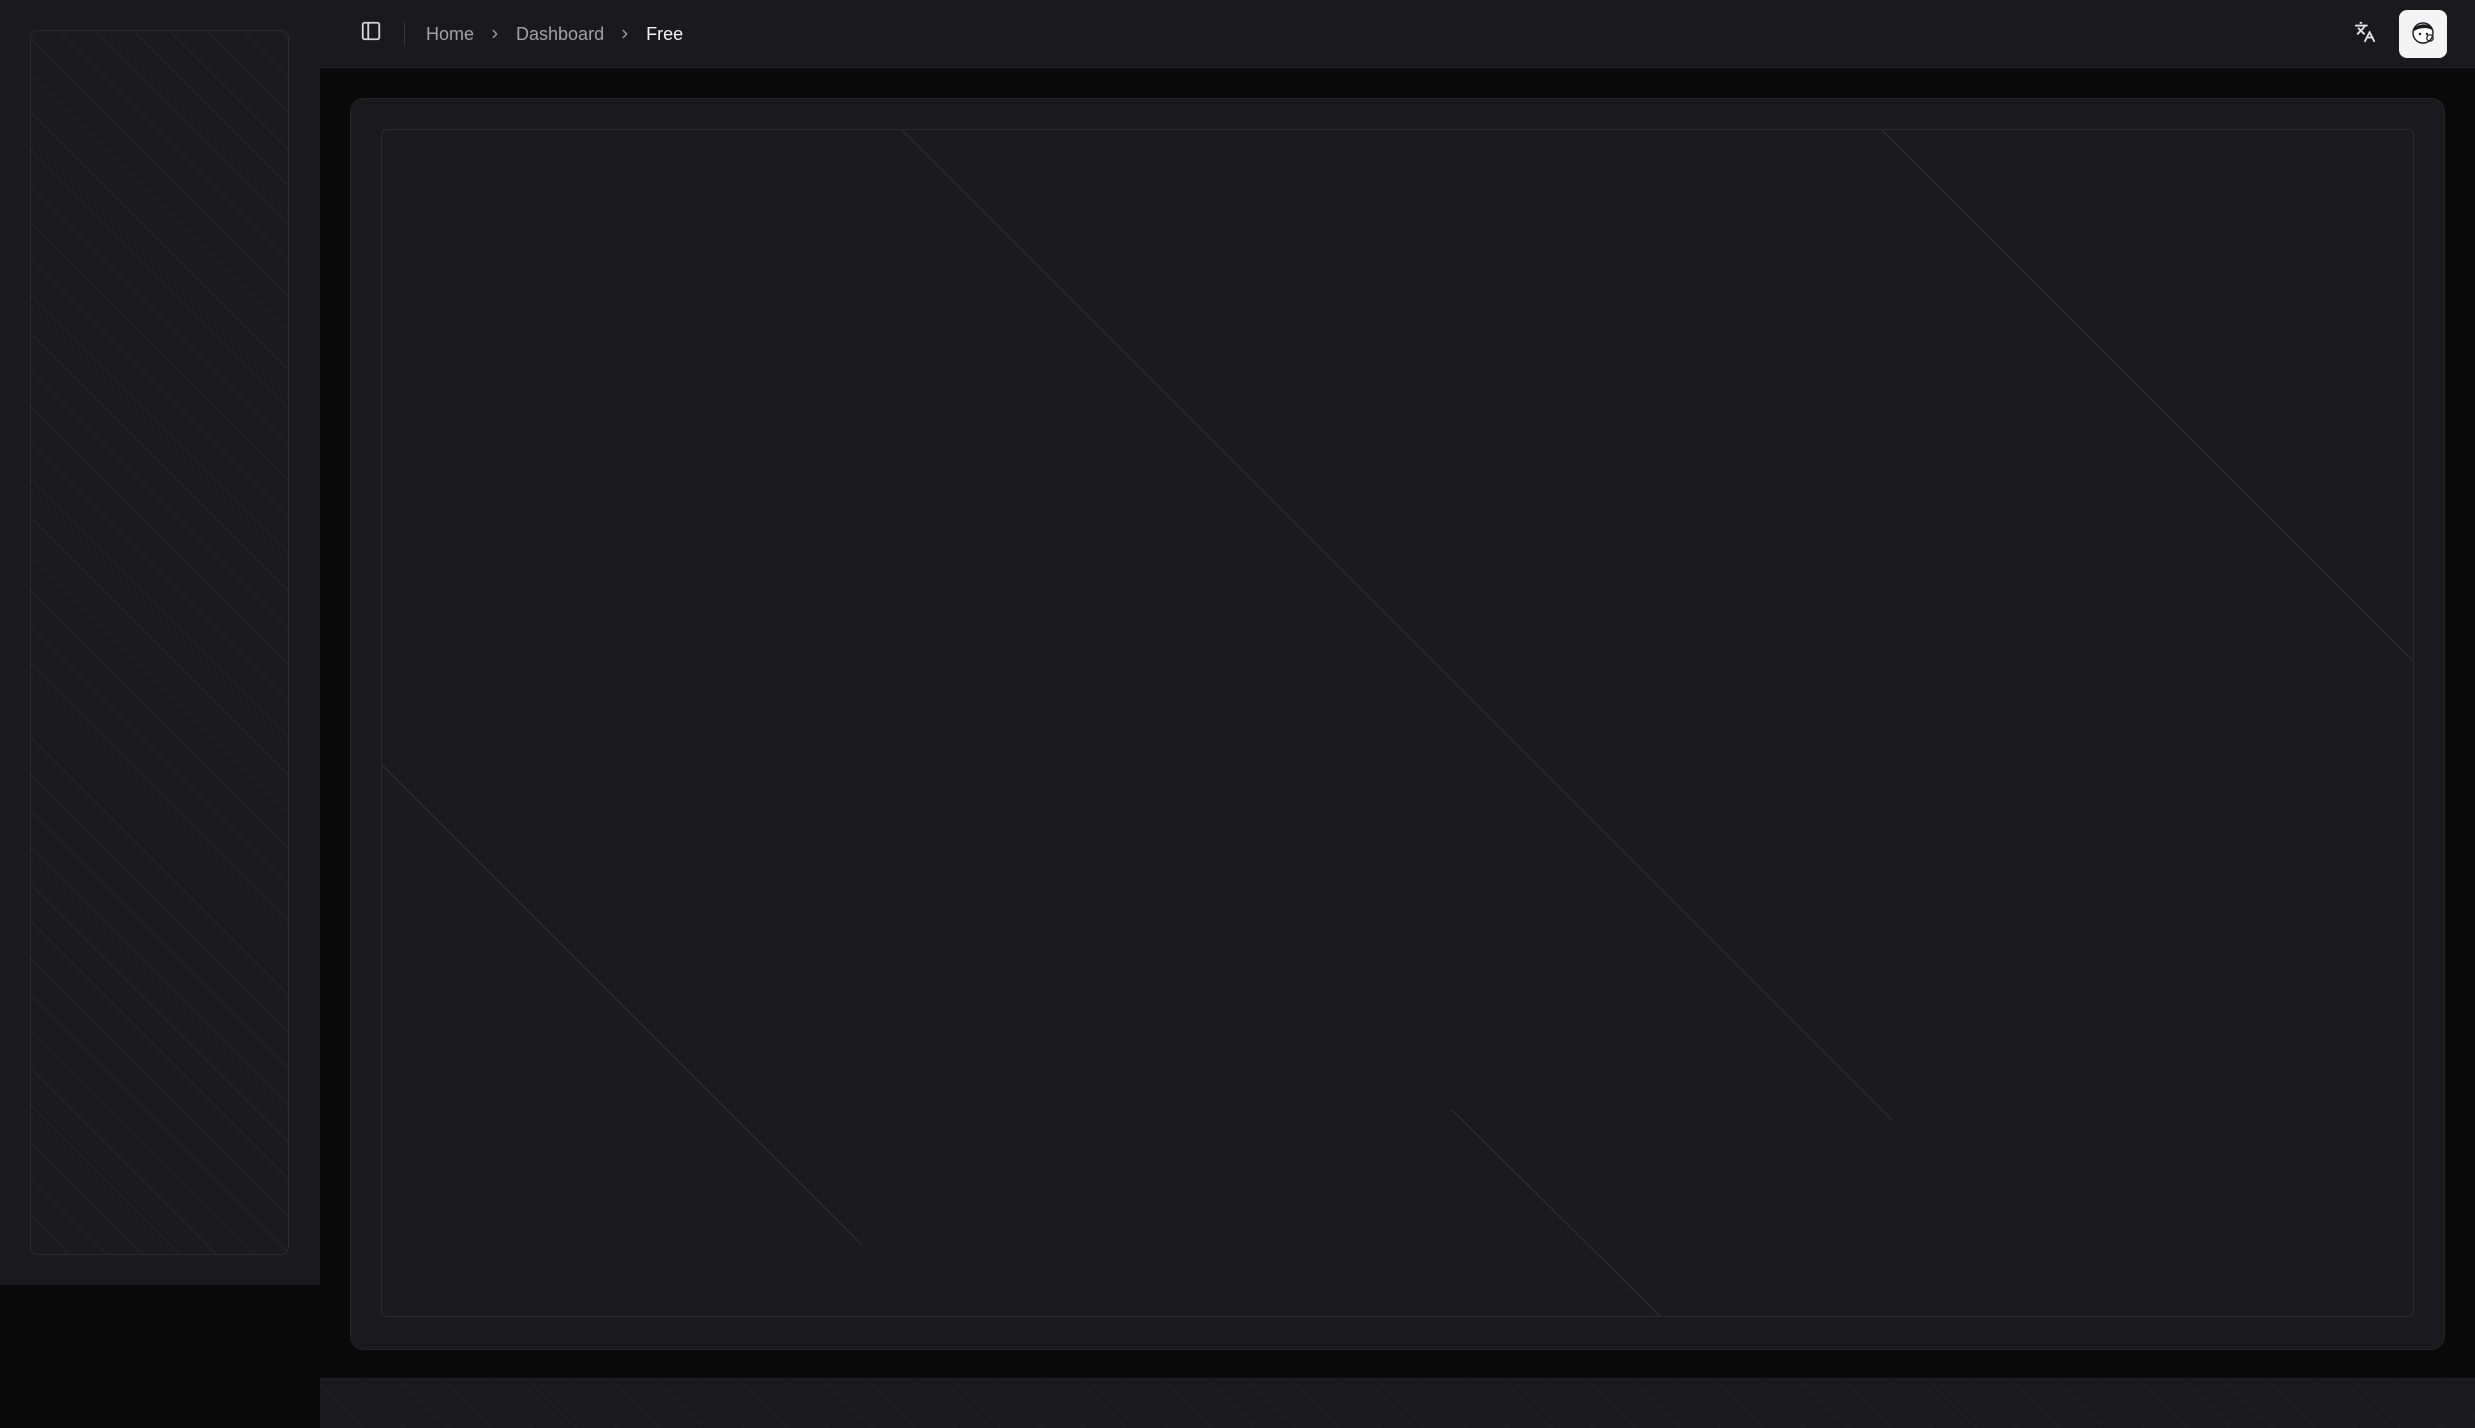  I want to click on panel-left-icon, so click(371, 33).